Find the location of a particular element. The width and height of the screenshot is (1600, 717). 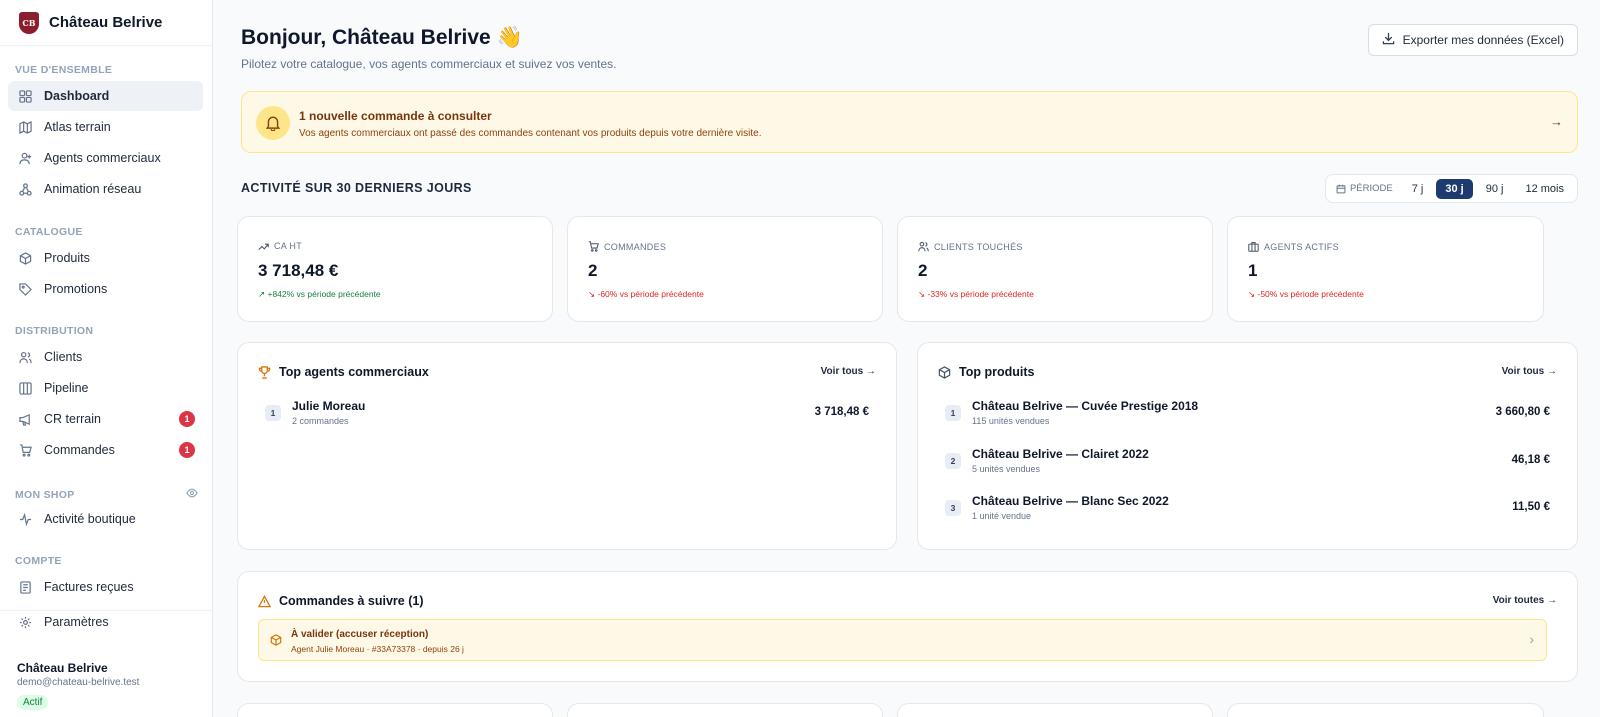

sidebar-item-clients: Clients is located at coordinates (105, 357).